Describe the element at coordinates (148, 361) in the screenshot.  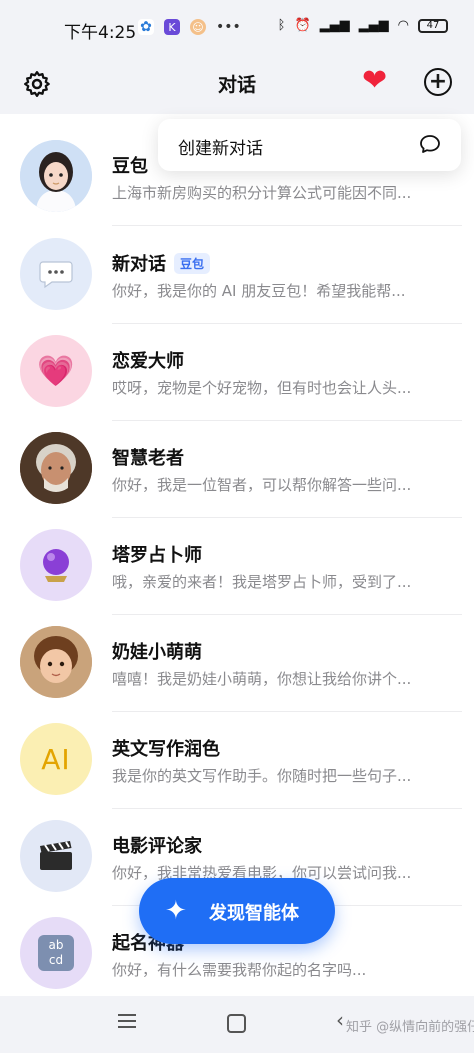
I see `conversation-name: 恋爱大师` at that location.